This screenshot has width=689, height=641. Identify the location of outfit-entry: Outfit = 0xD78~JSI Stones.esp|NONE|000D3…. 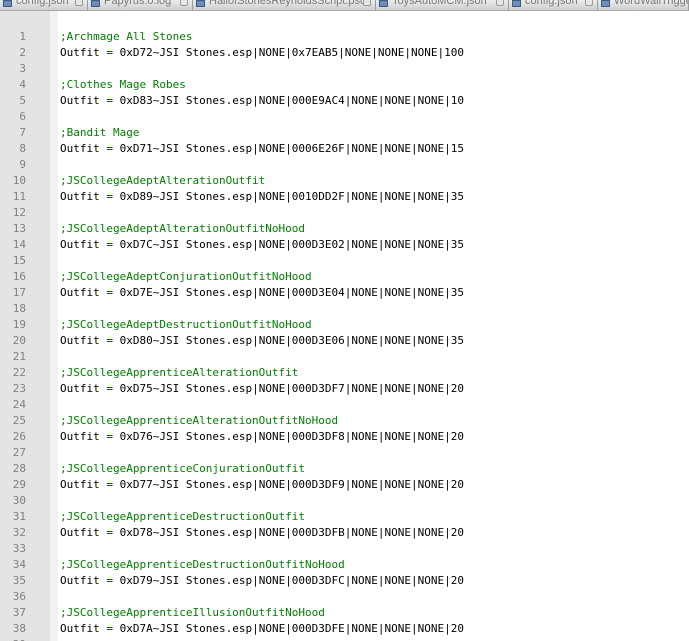
(262, 533).